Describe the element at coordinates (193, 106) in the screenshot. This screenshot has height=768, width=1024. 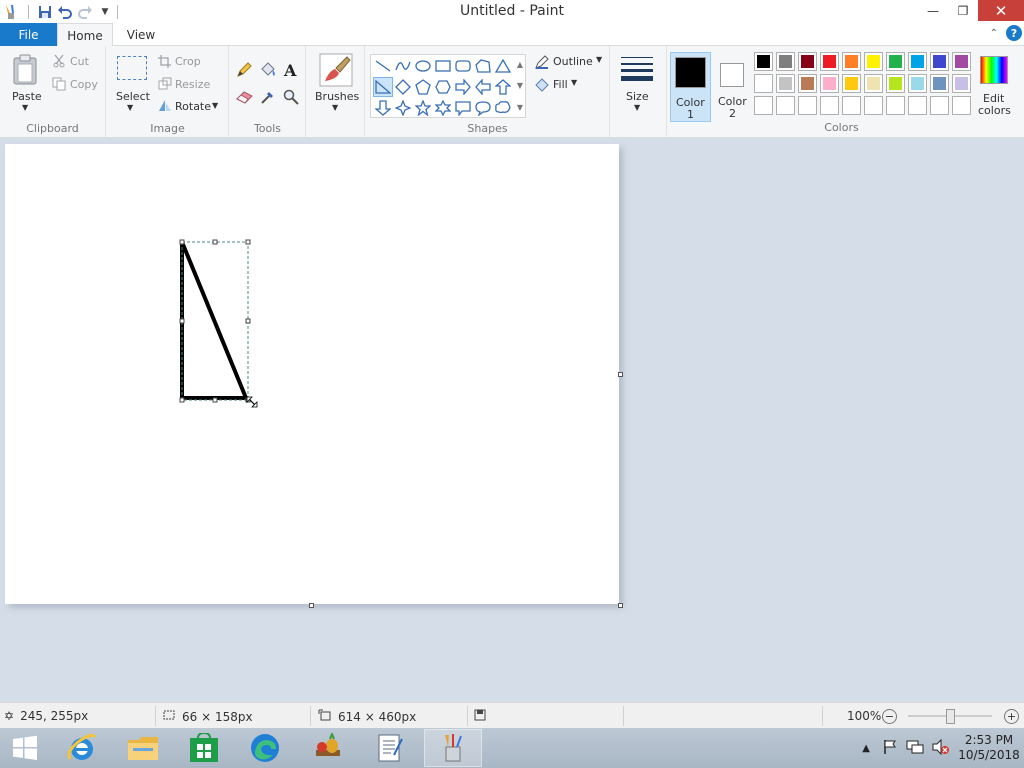
I see `rotate-button: Rotate` at that location.